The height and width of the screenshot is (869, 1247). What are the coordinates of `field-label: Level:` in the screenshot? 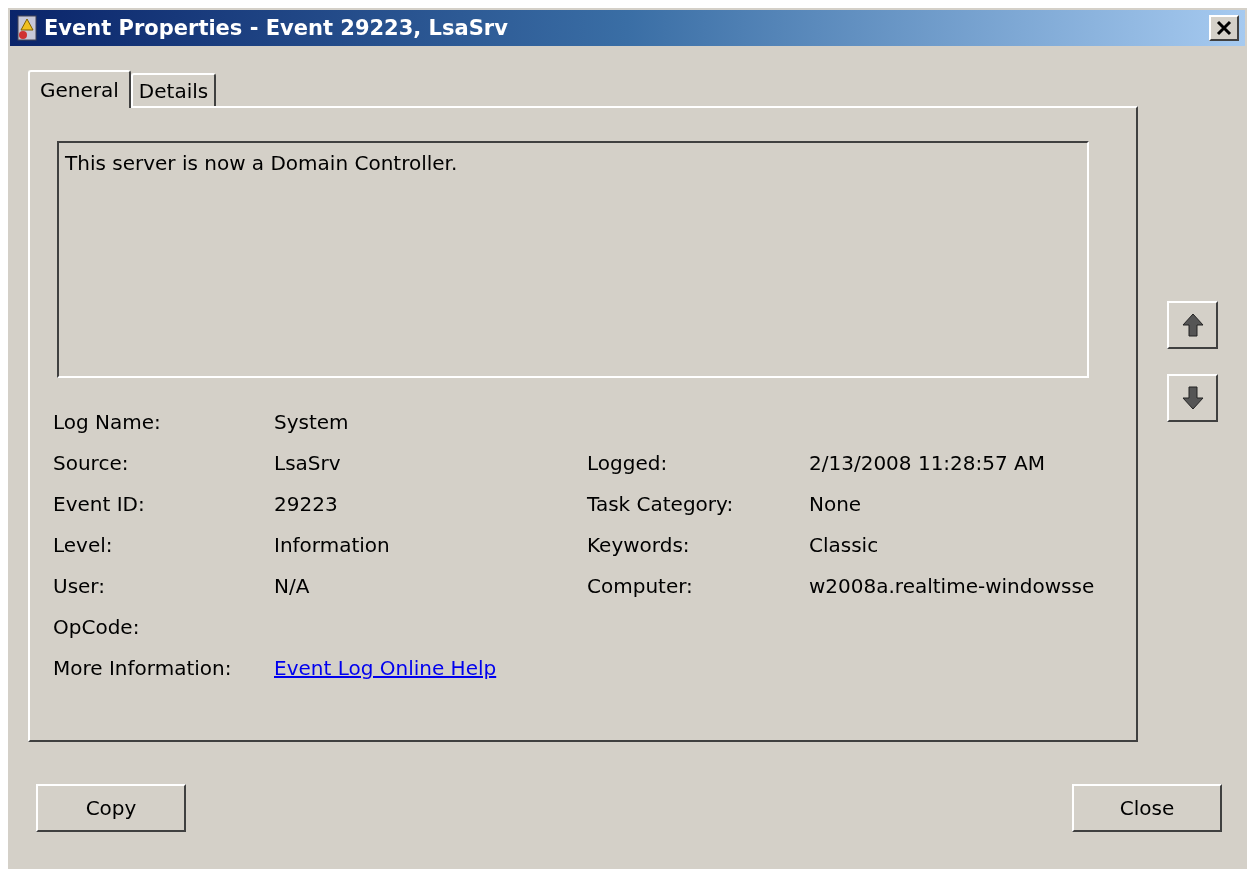 It's located at (83, 545).